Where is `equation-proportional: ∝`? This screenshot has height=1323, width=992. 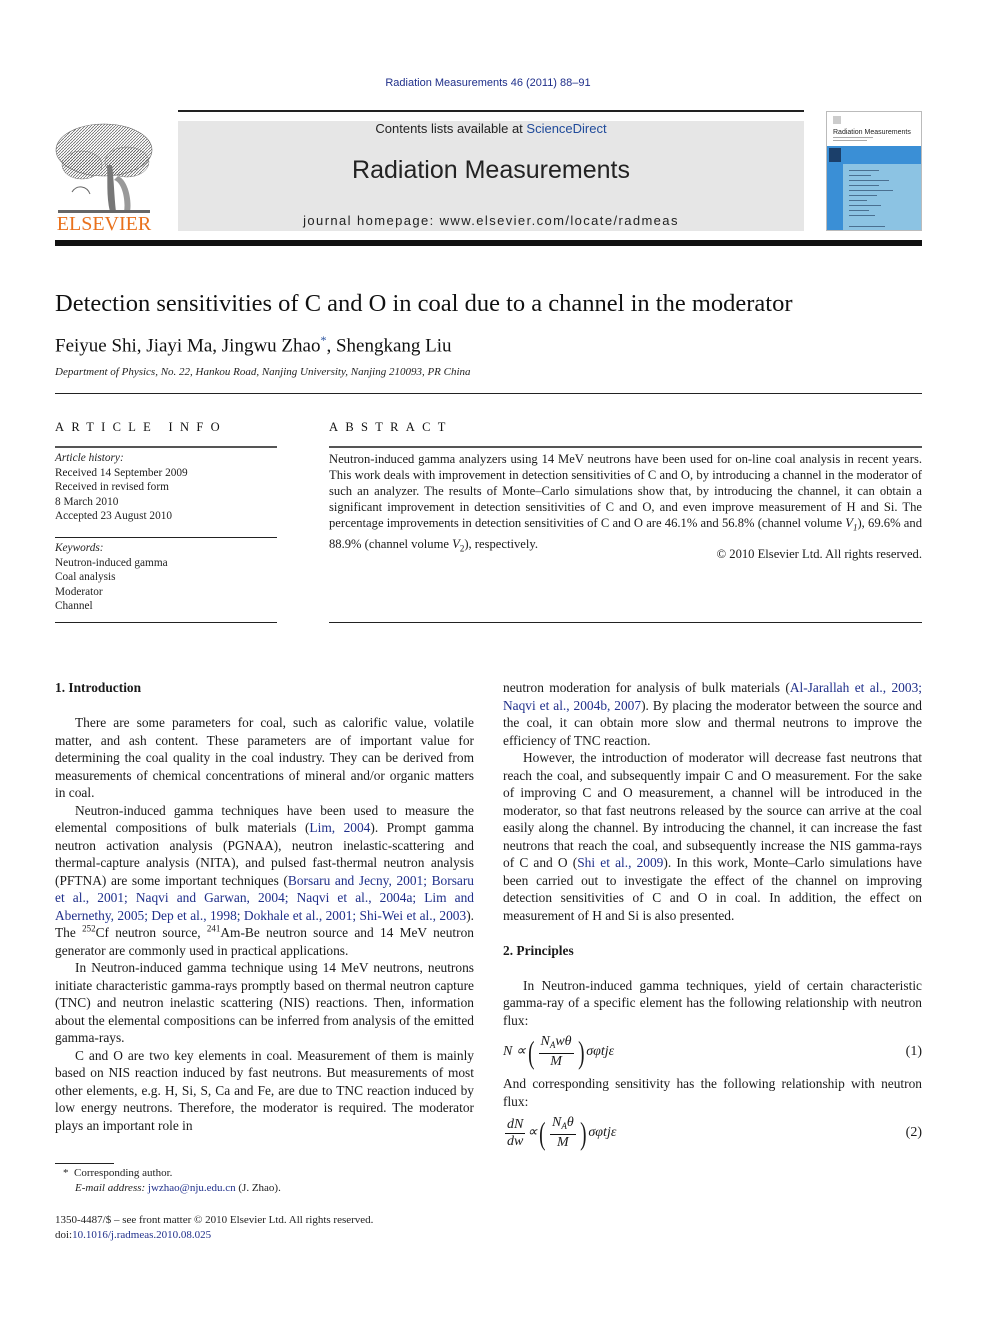 equation-proportional: ∝ is located at coordinates (532, 1133).